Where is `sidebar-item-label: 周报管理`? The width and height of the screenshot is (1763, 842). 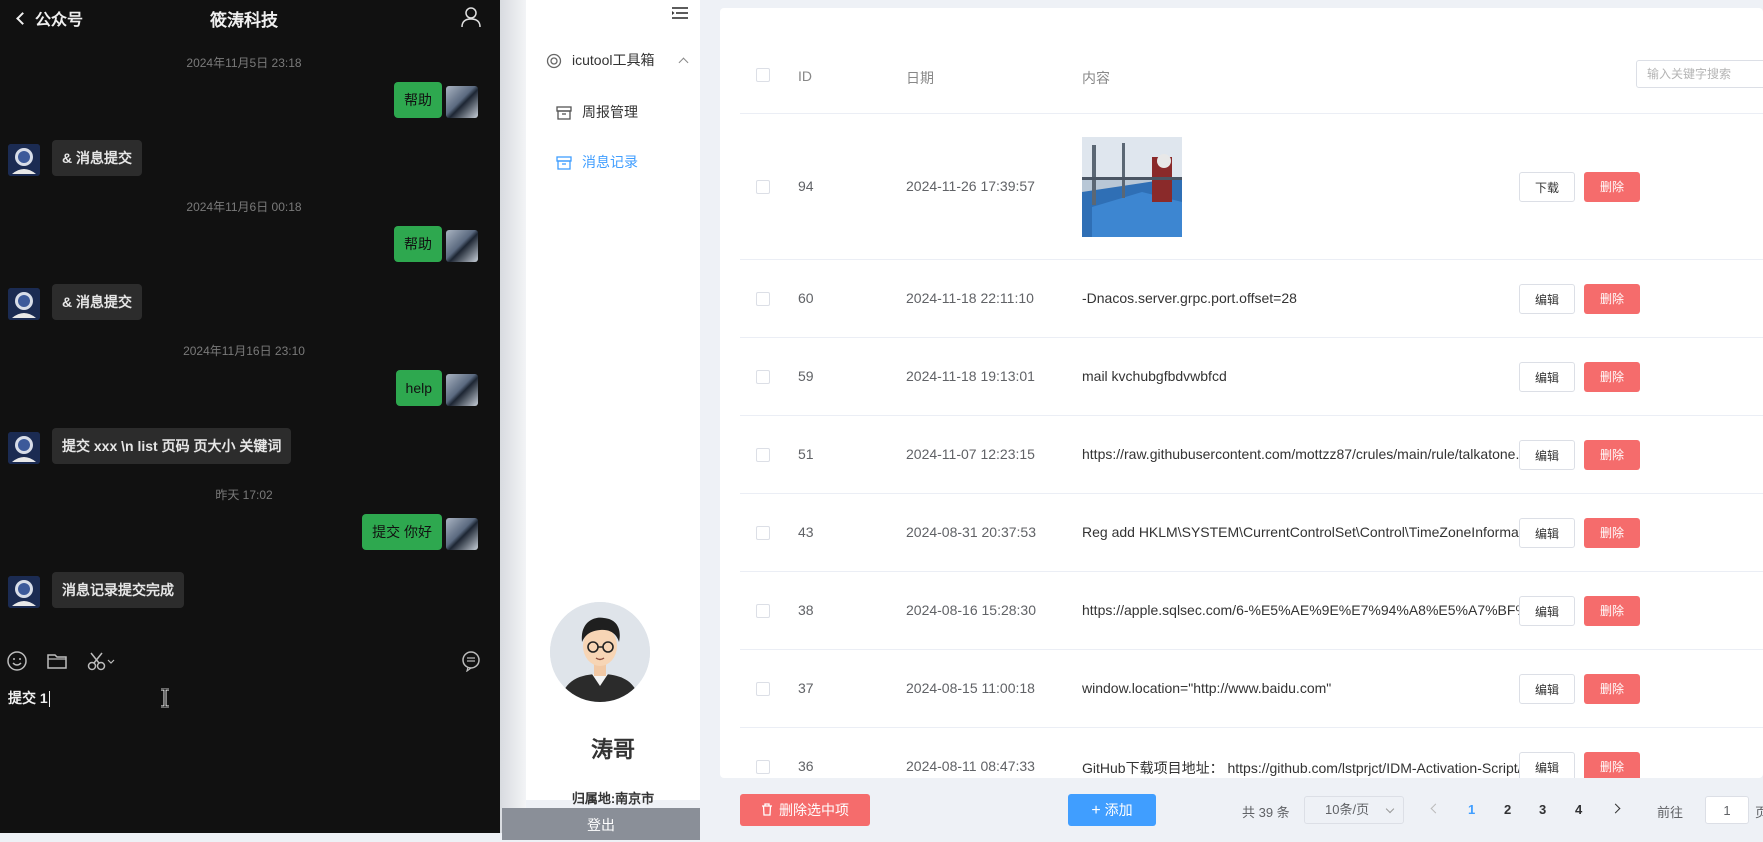 sidebar-item-label: 周报管理 is located at coordinates (610, 112).